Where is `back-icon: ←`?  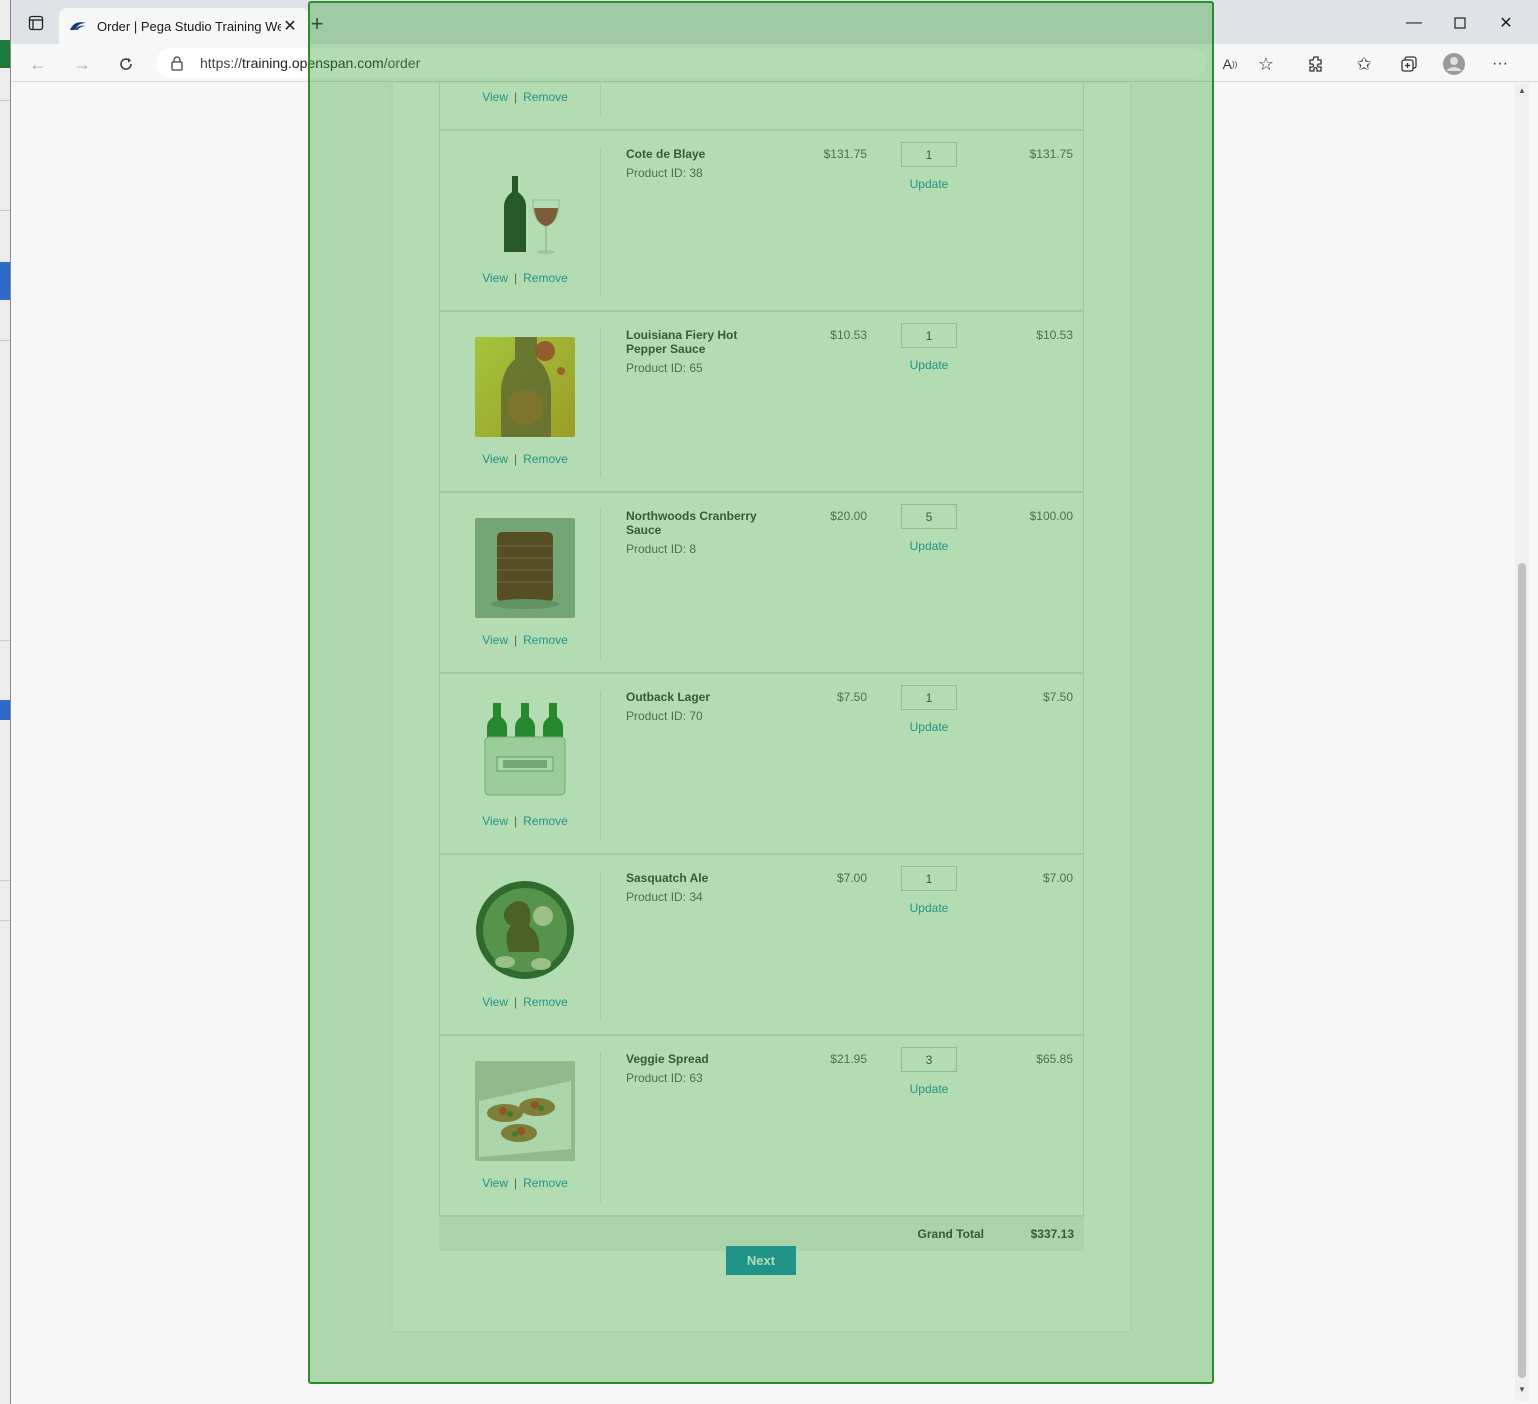 back-icon: ← is located at coordinates (38, 64).